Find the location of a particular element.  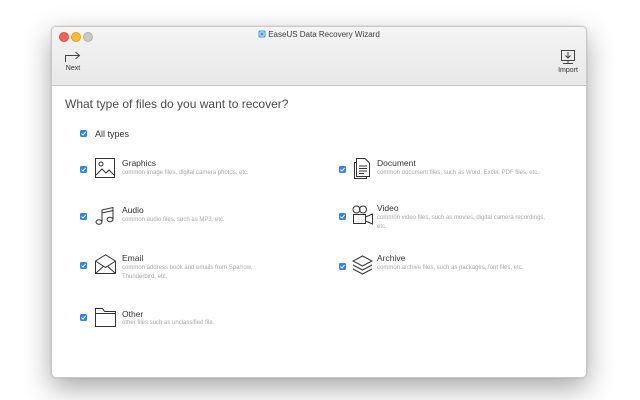

email-checkbox is located at coordinates (83, 265).